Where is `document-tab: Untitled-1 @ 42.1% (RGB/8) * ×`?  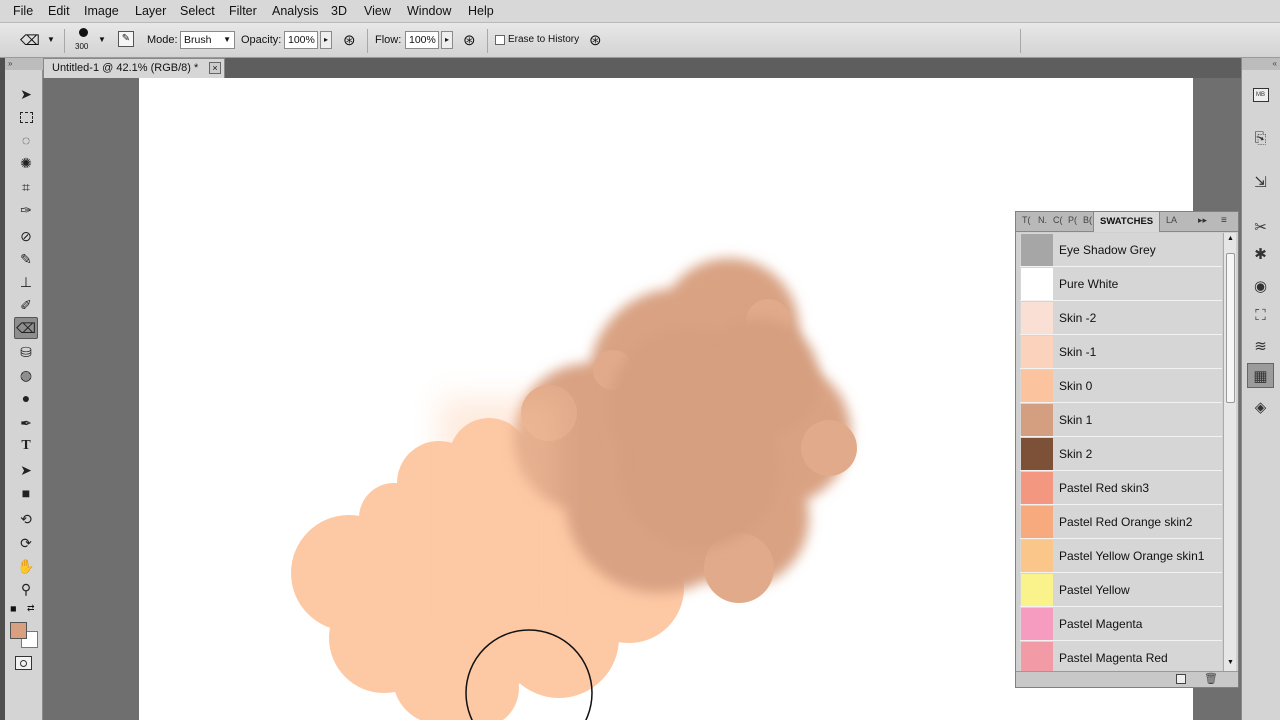 document-tab: Untitled-1 @ 42.1% (RGB/8) * × is located at coordinates (134, 68).